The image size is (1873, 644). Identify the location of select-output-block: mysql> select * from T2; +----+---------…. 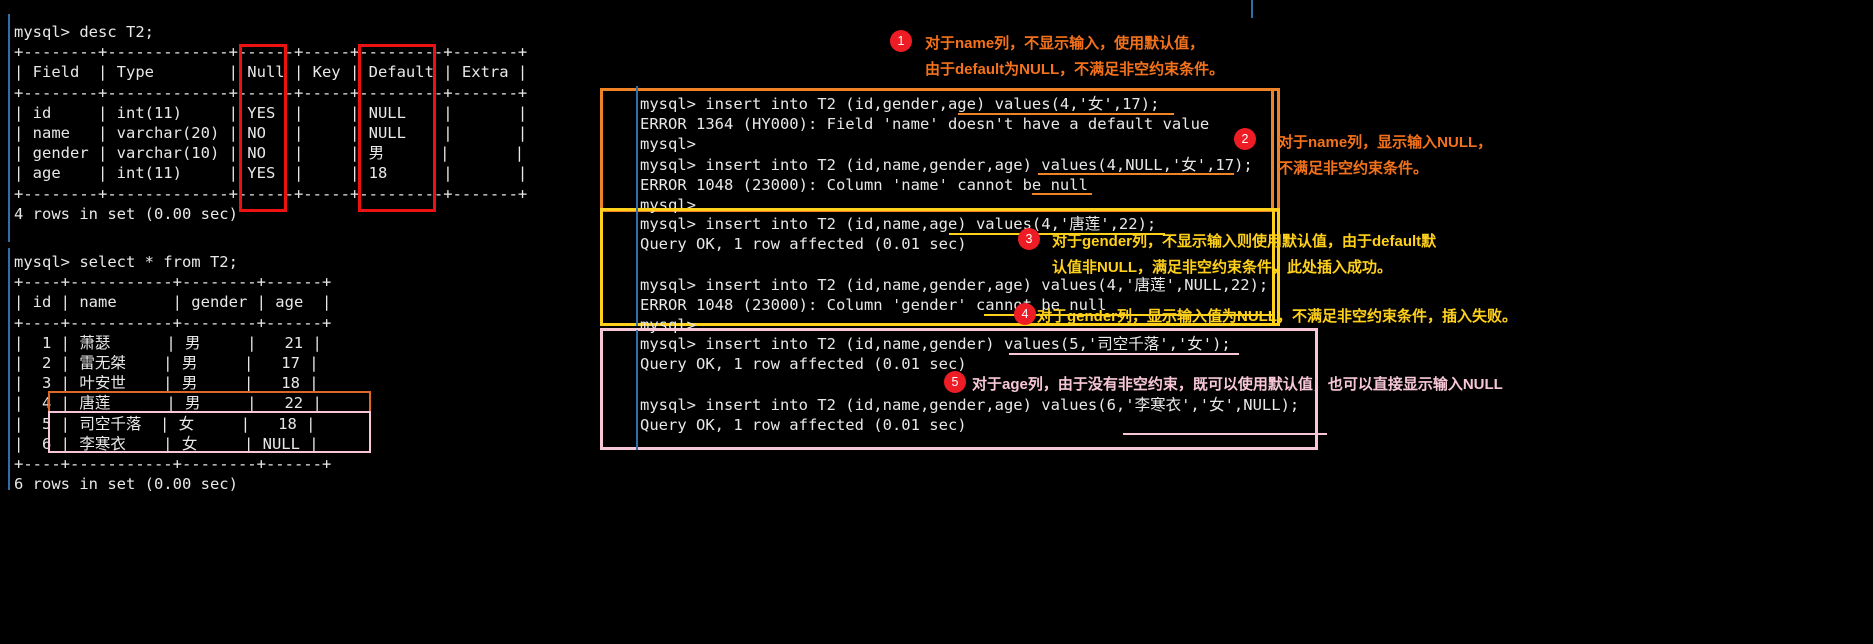
(172, 373).